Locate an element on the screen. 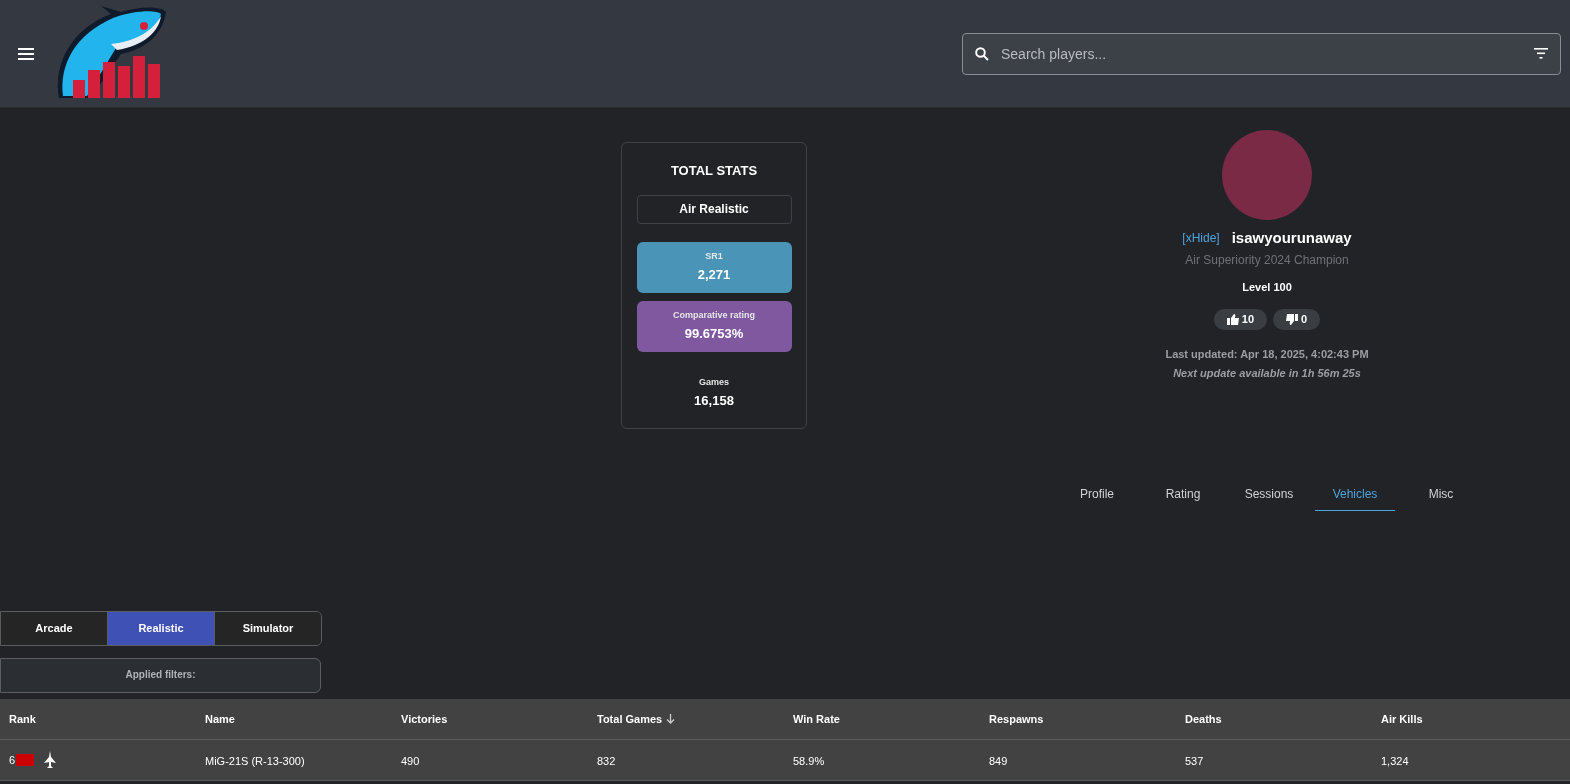 The width and height of the screenshot is (1570, 784). table-cell: 849 is located at coordinates (998, 761).